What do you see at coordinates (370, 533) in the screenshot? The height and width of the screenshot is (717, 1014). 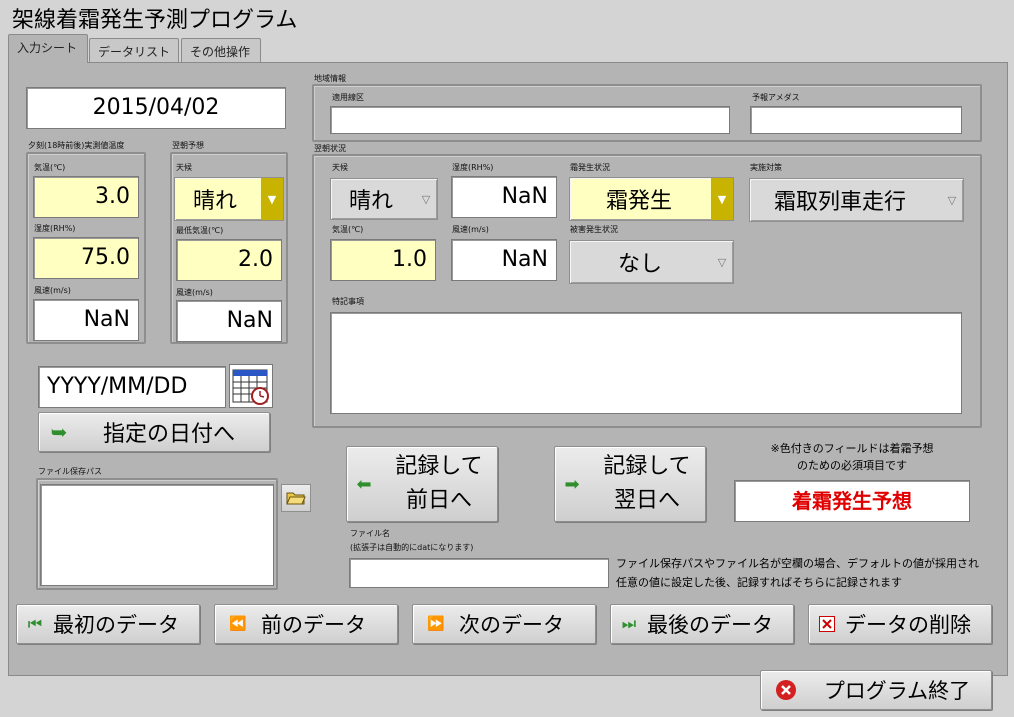 I see `file-name-label: ファイル名` at bounding box center [370, 533].